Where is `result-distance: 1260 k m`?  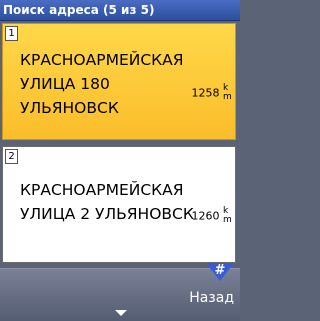
result-distance: 1260 k m is located at coordinates (211, 216).